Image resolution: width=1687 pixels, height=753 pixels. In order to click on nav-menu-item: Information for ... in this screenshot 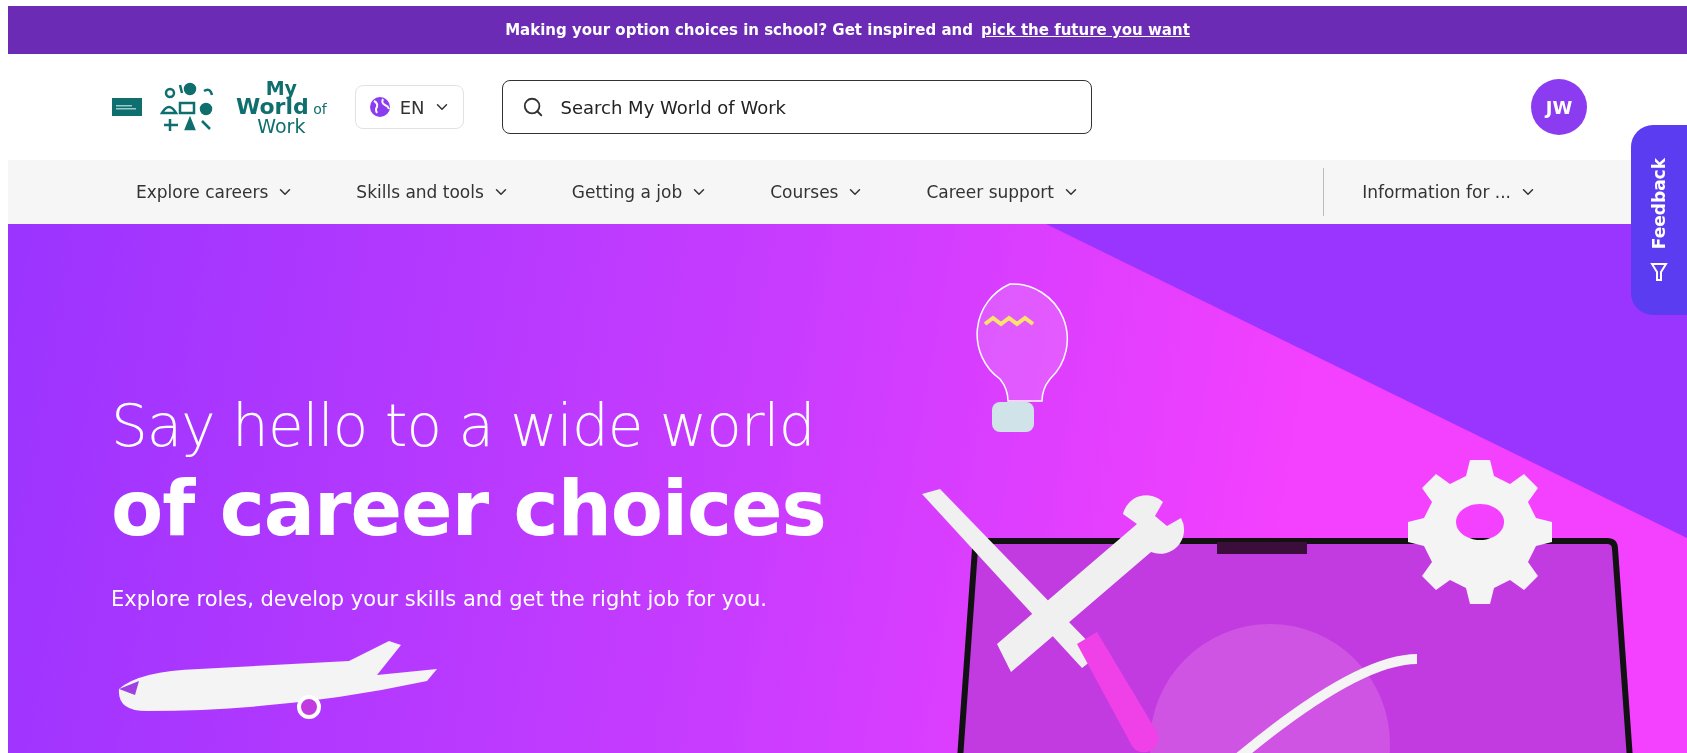, I will do `click(1449, 192)`.